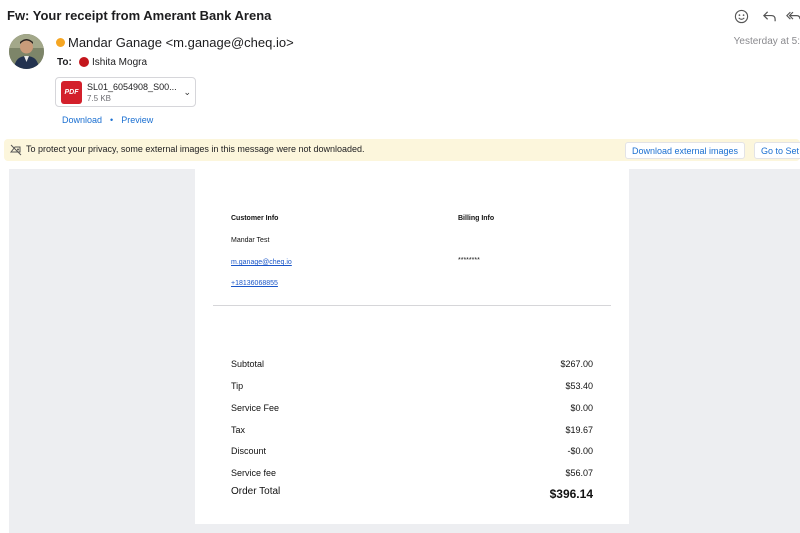 The height and width of the screenshot is (533, 800). Describe the element at coordinates (84, 62) in the screenshot. I see `recipient-avatar-icon` at that location.